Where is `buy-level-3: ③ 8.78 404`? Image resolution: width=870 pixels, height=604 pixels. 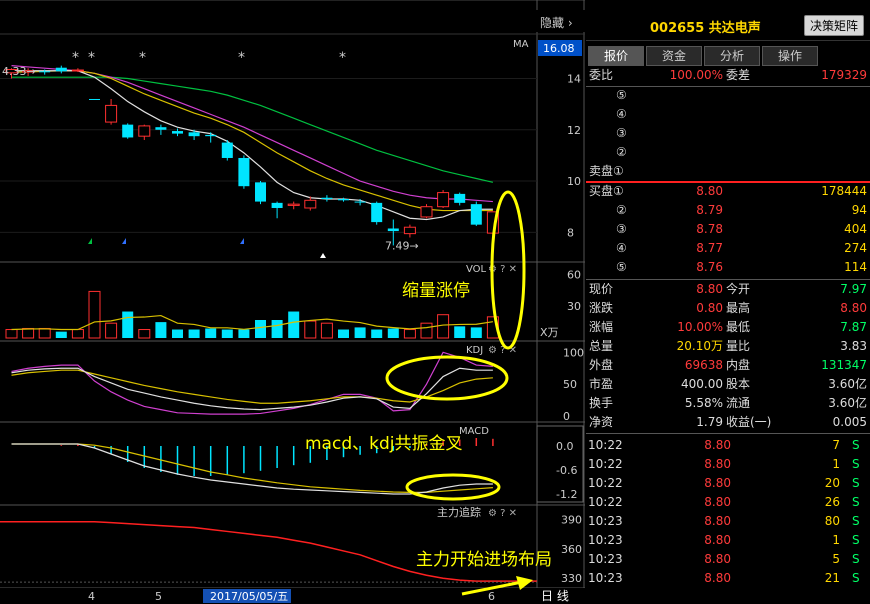
buy-level-3: ③ 8.78 404 is located at coordinates (728, 229).